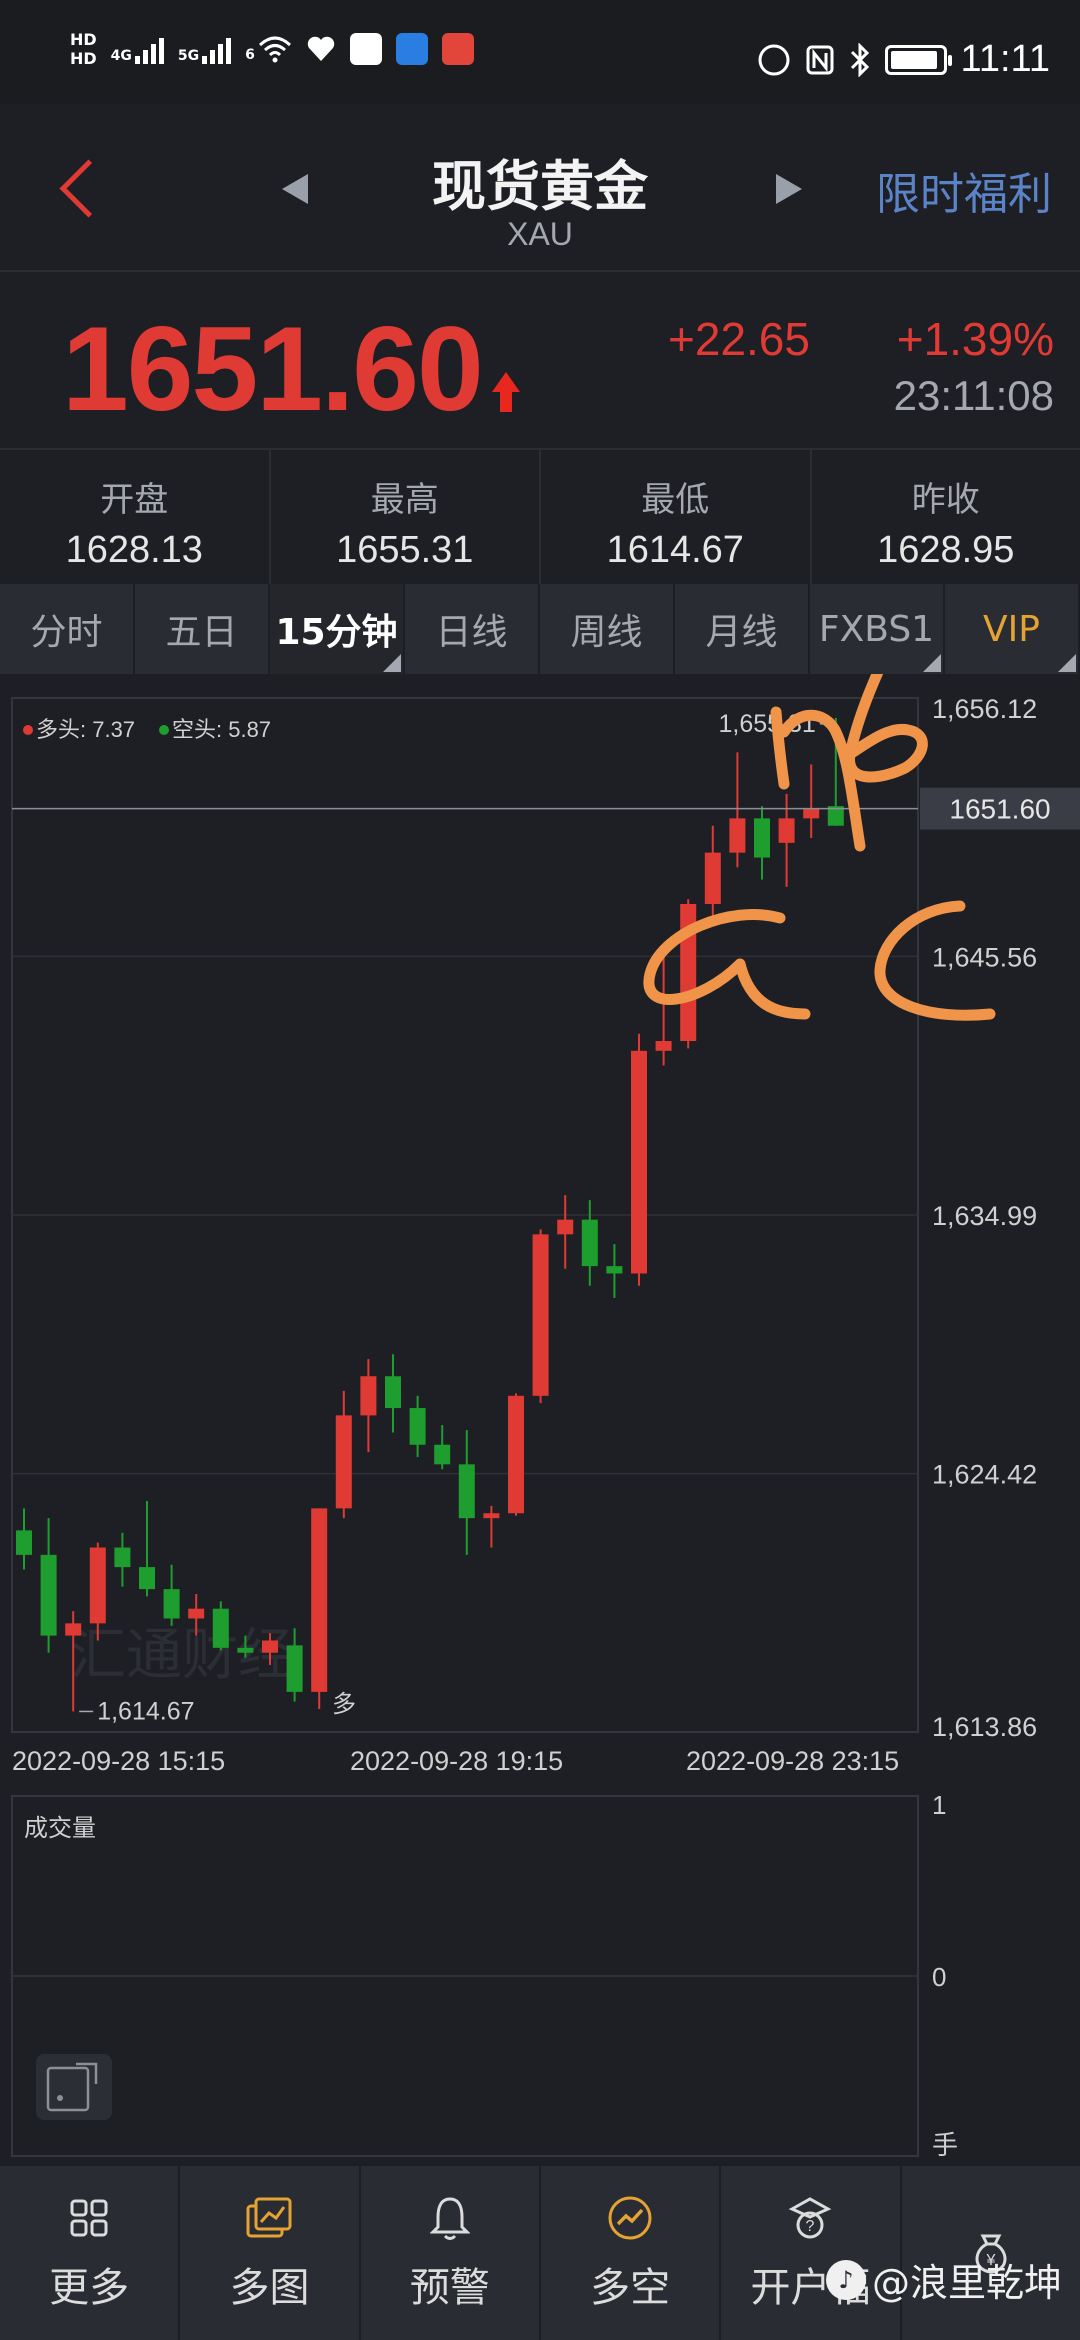  What do you see at coordinates (739, 339) in the screenshot?
I see `price-change: +22.65` at bounding box center [739, 339].